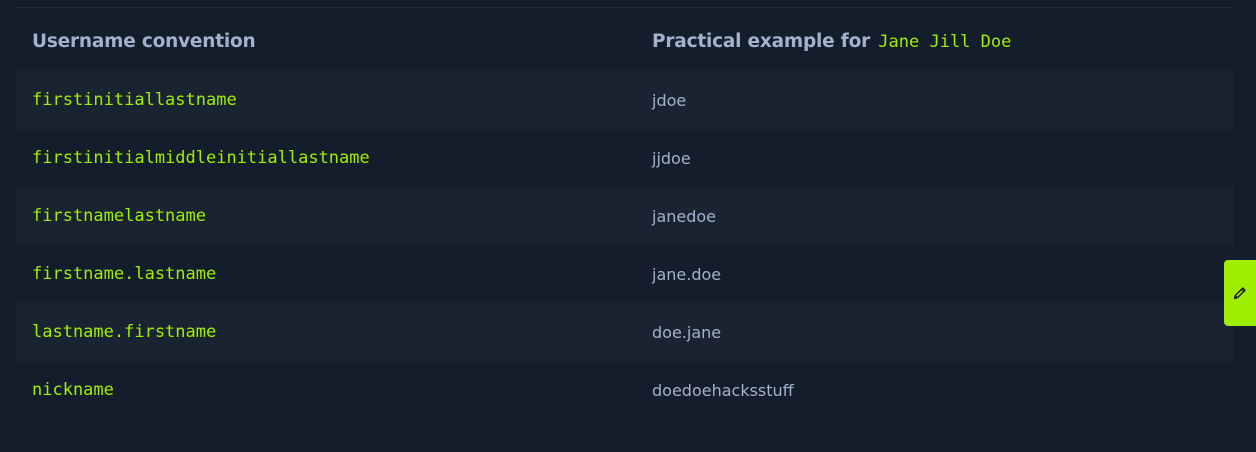 This screenshot has width=1256, height=452. I want to click on example-cell: jdoe, so click(935, 100).